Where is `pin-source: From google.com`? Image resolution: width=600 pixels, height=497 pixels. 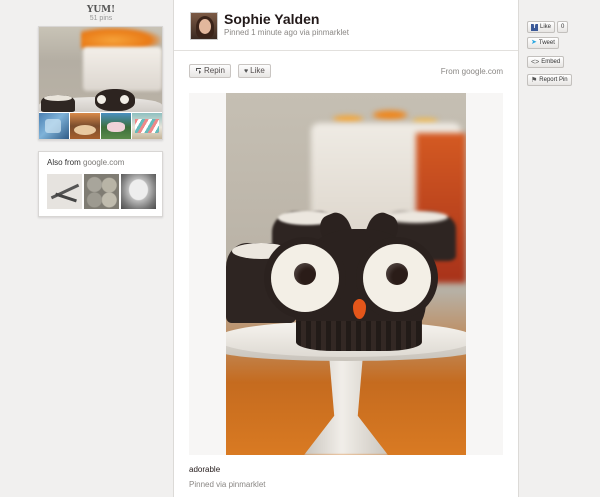
pin-source: From google.com is located at coordinates (472, 71).